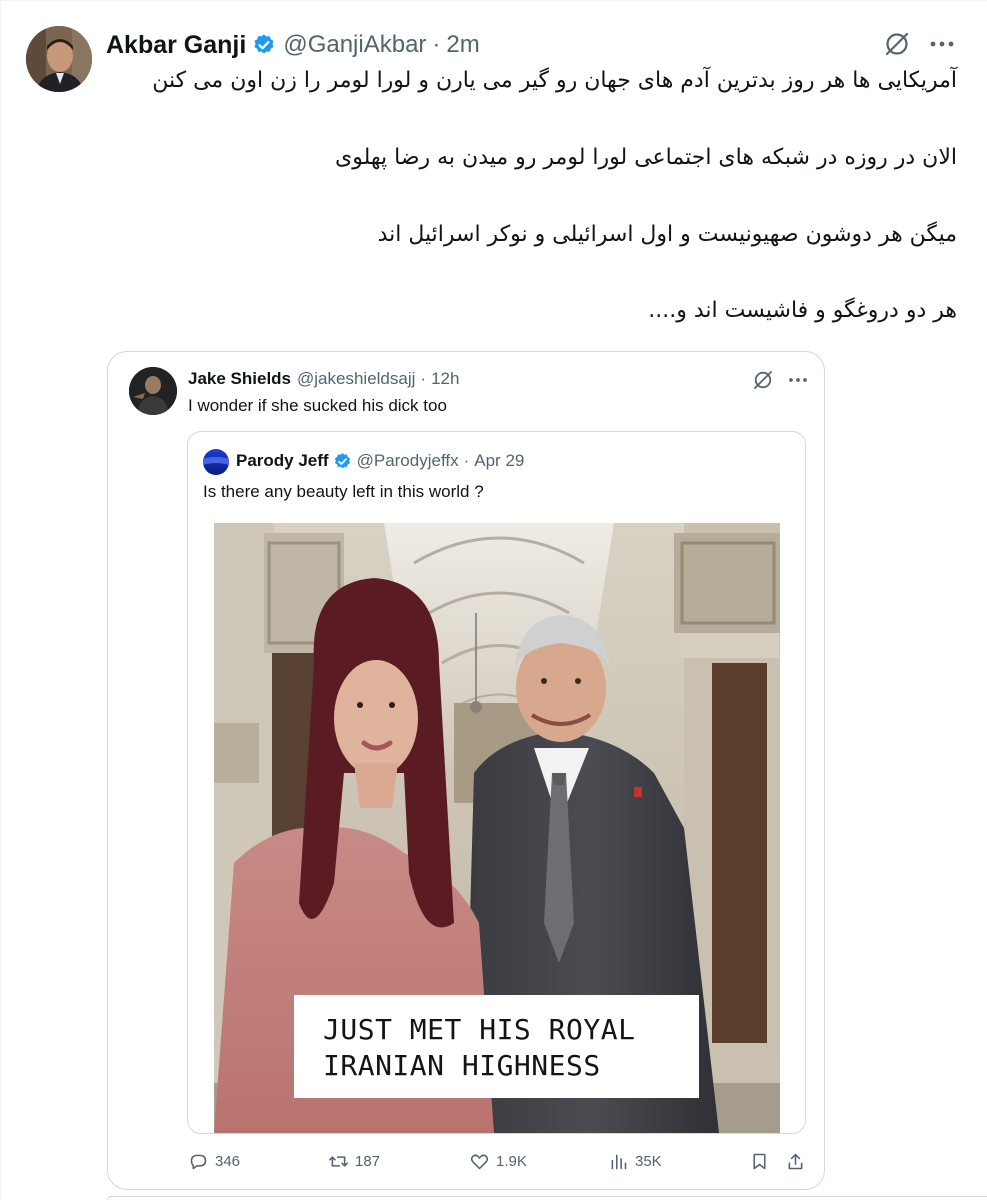 Image resolution: width=987 pixels, height=1200 pixels. Describe the element at coordinates (648, 1161) in the screenshot. I see `views-count: 35K` at that location.